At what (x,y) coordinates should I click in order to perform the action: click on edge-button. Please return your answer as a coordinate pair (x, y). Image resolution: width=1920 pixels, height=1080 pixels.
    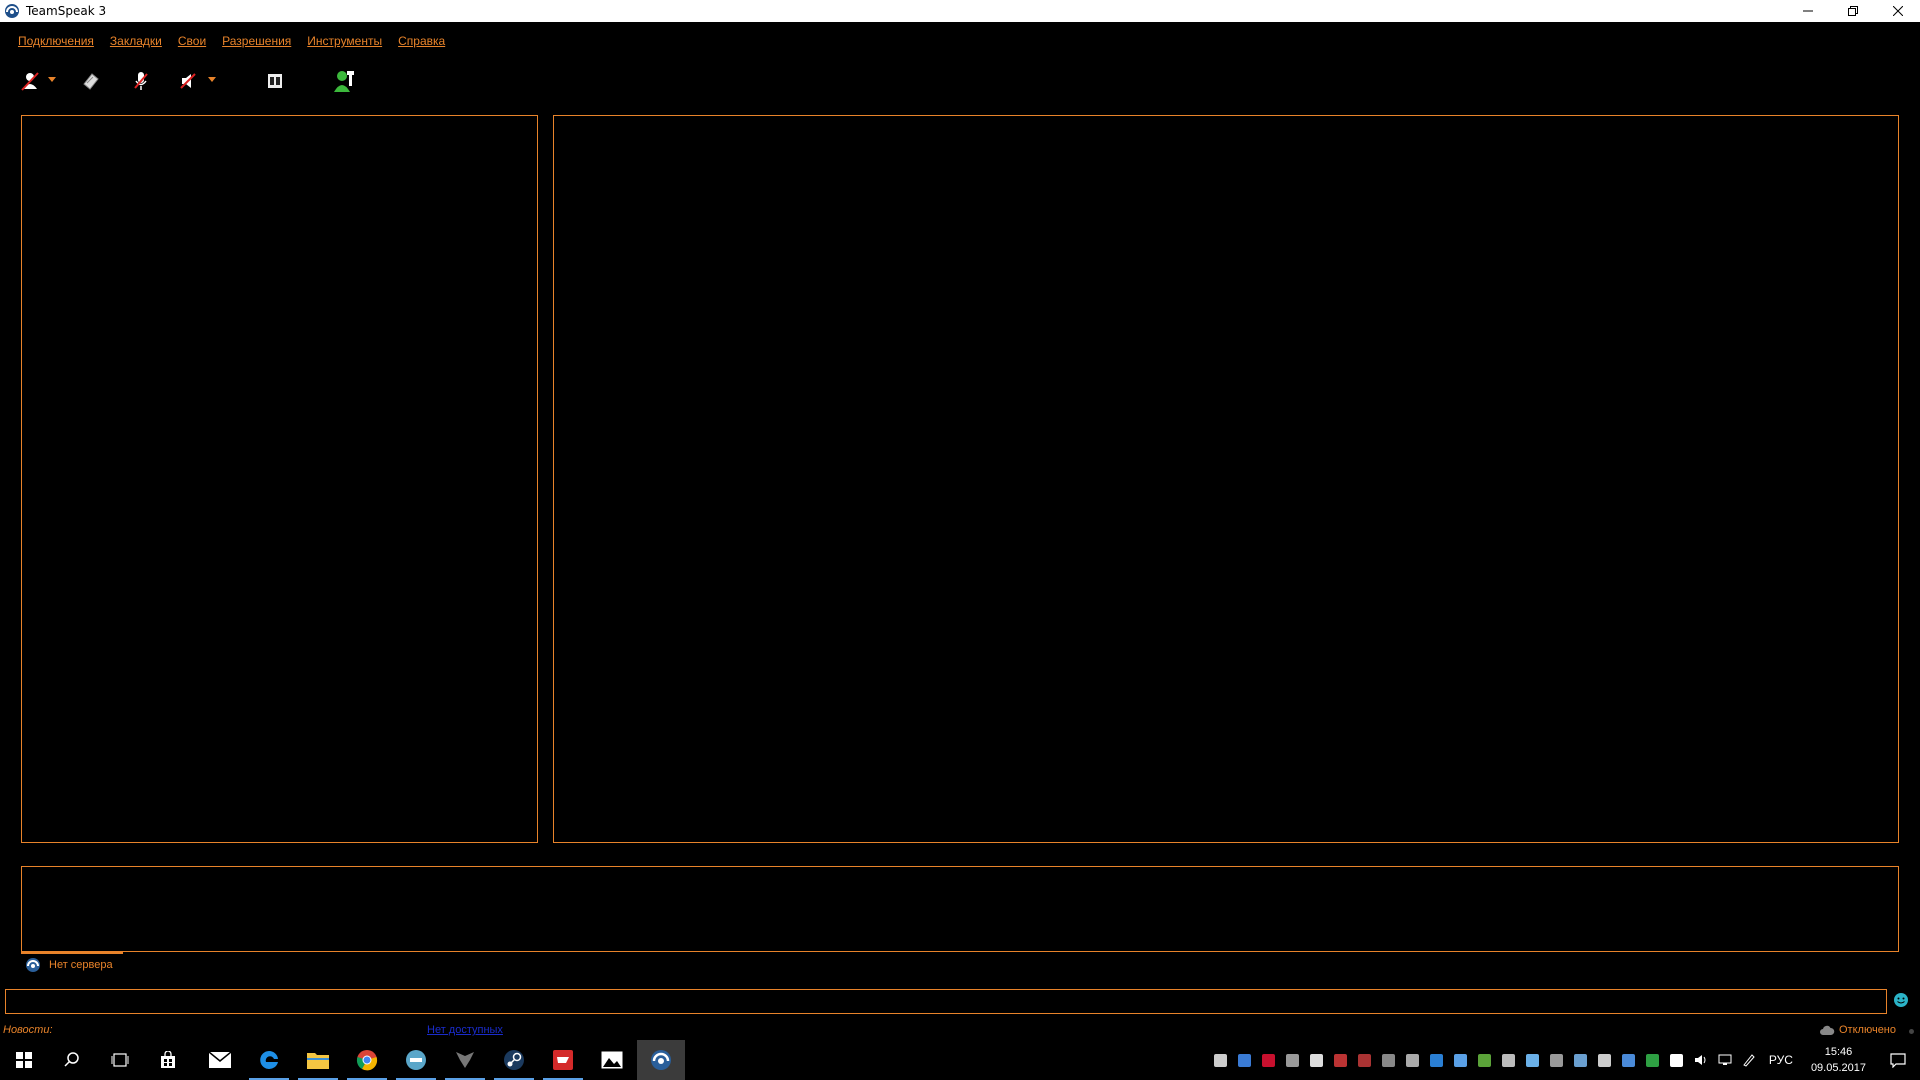
    Looking at the image, I should click on (269, 1060).